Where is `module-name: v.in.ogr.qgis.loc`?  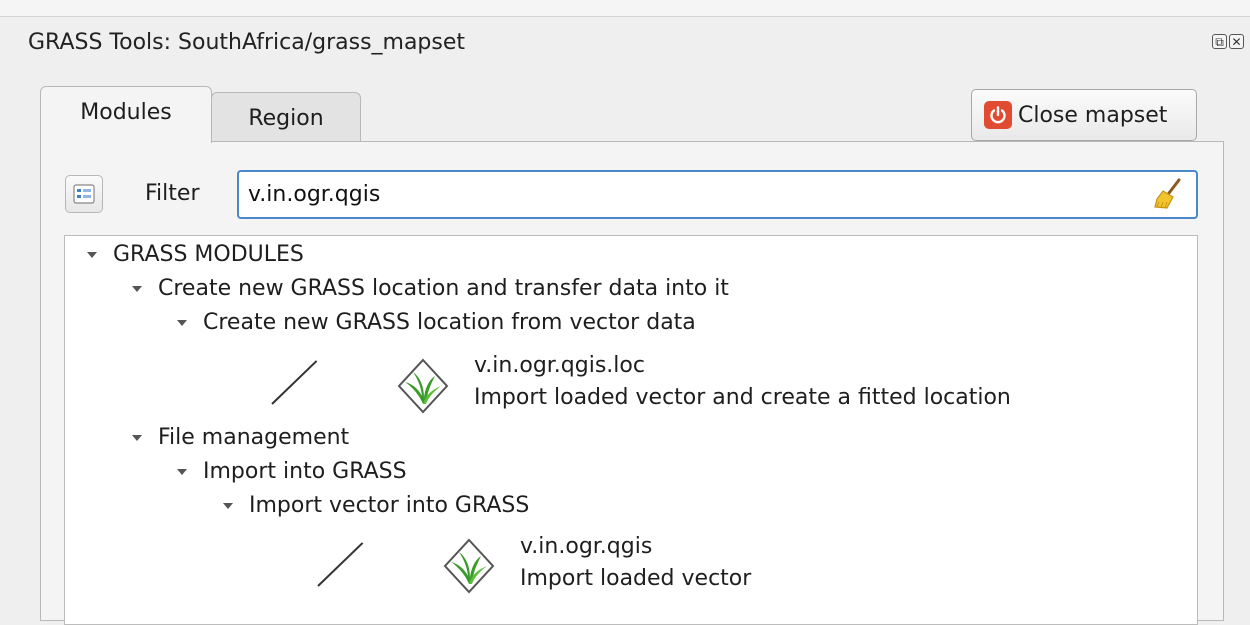 module-name: v.in.ogr.qgis.loc is located at coordinates (559, 366).